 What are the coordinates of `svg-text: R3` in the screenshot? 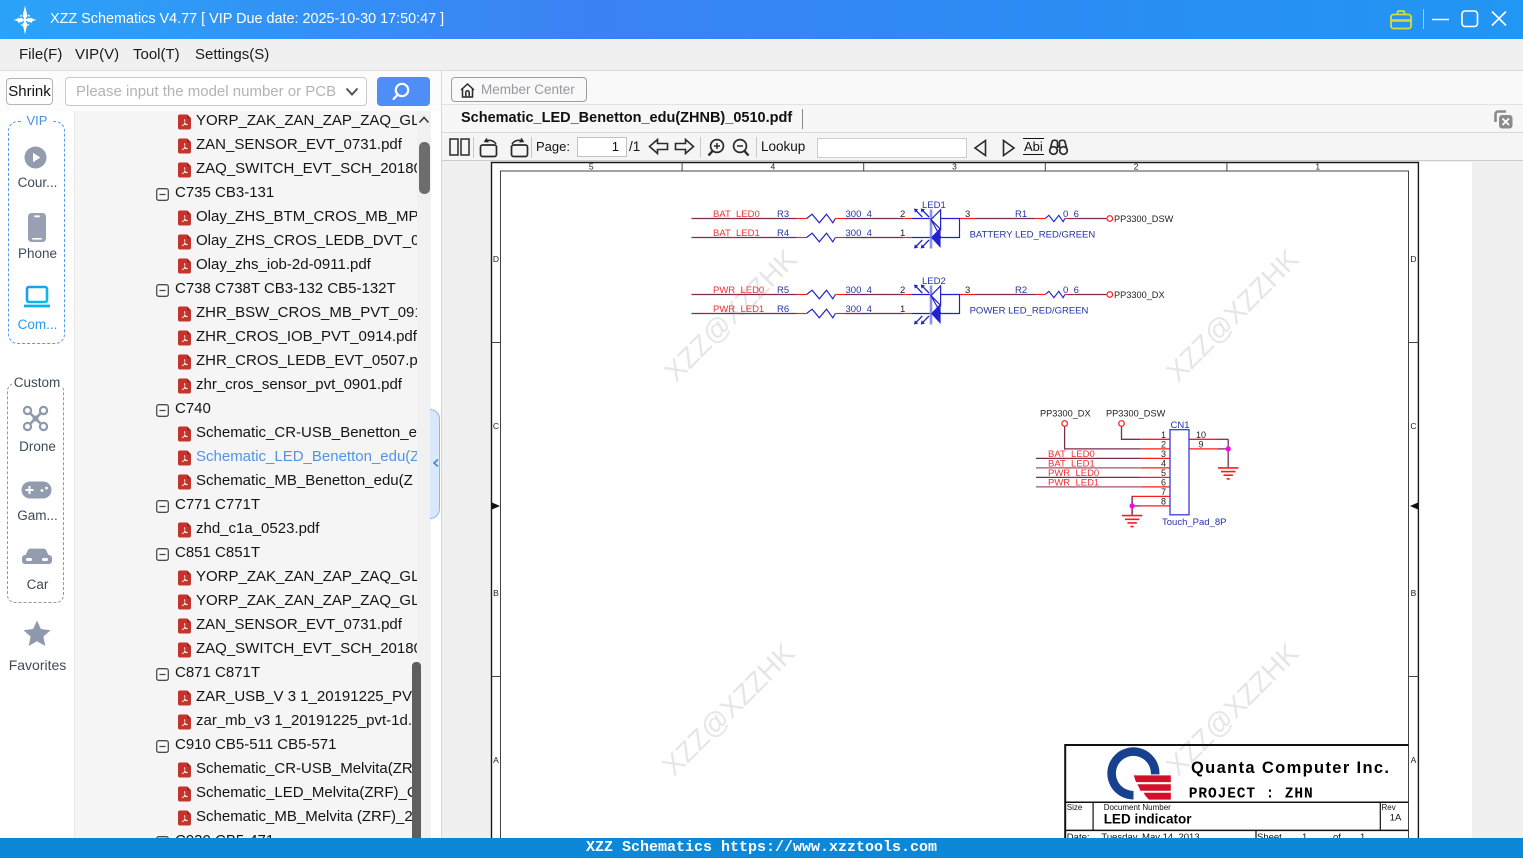 It's located at (783, 214).